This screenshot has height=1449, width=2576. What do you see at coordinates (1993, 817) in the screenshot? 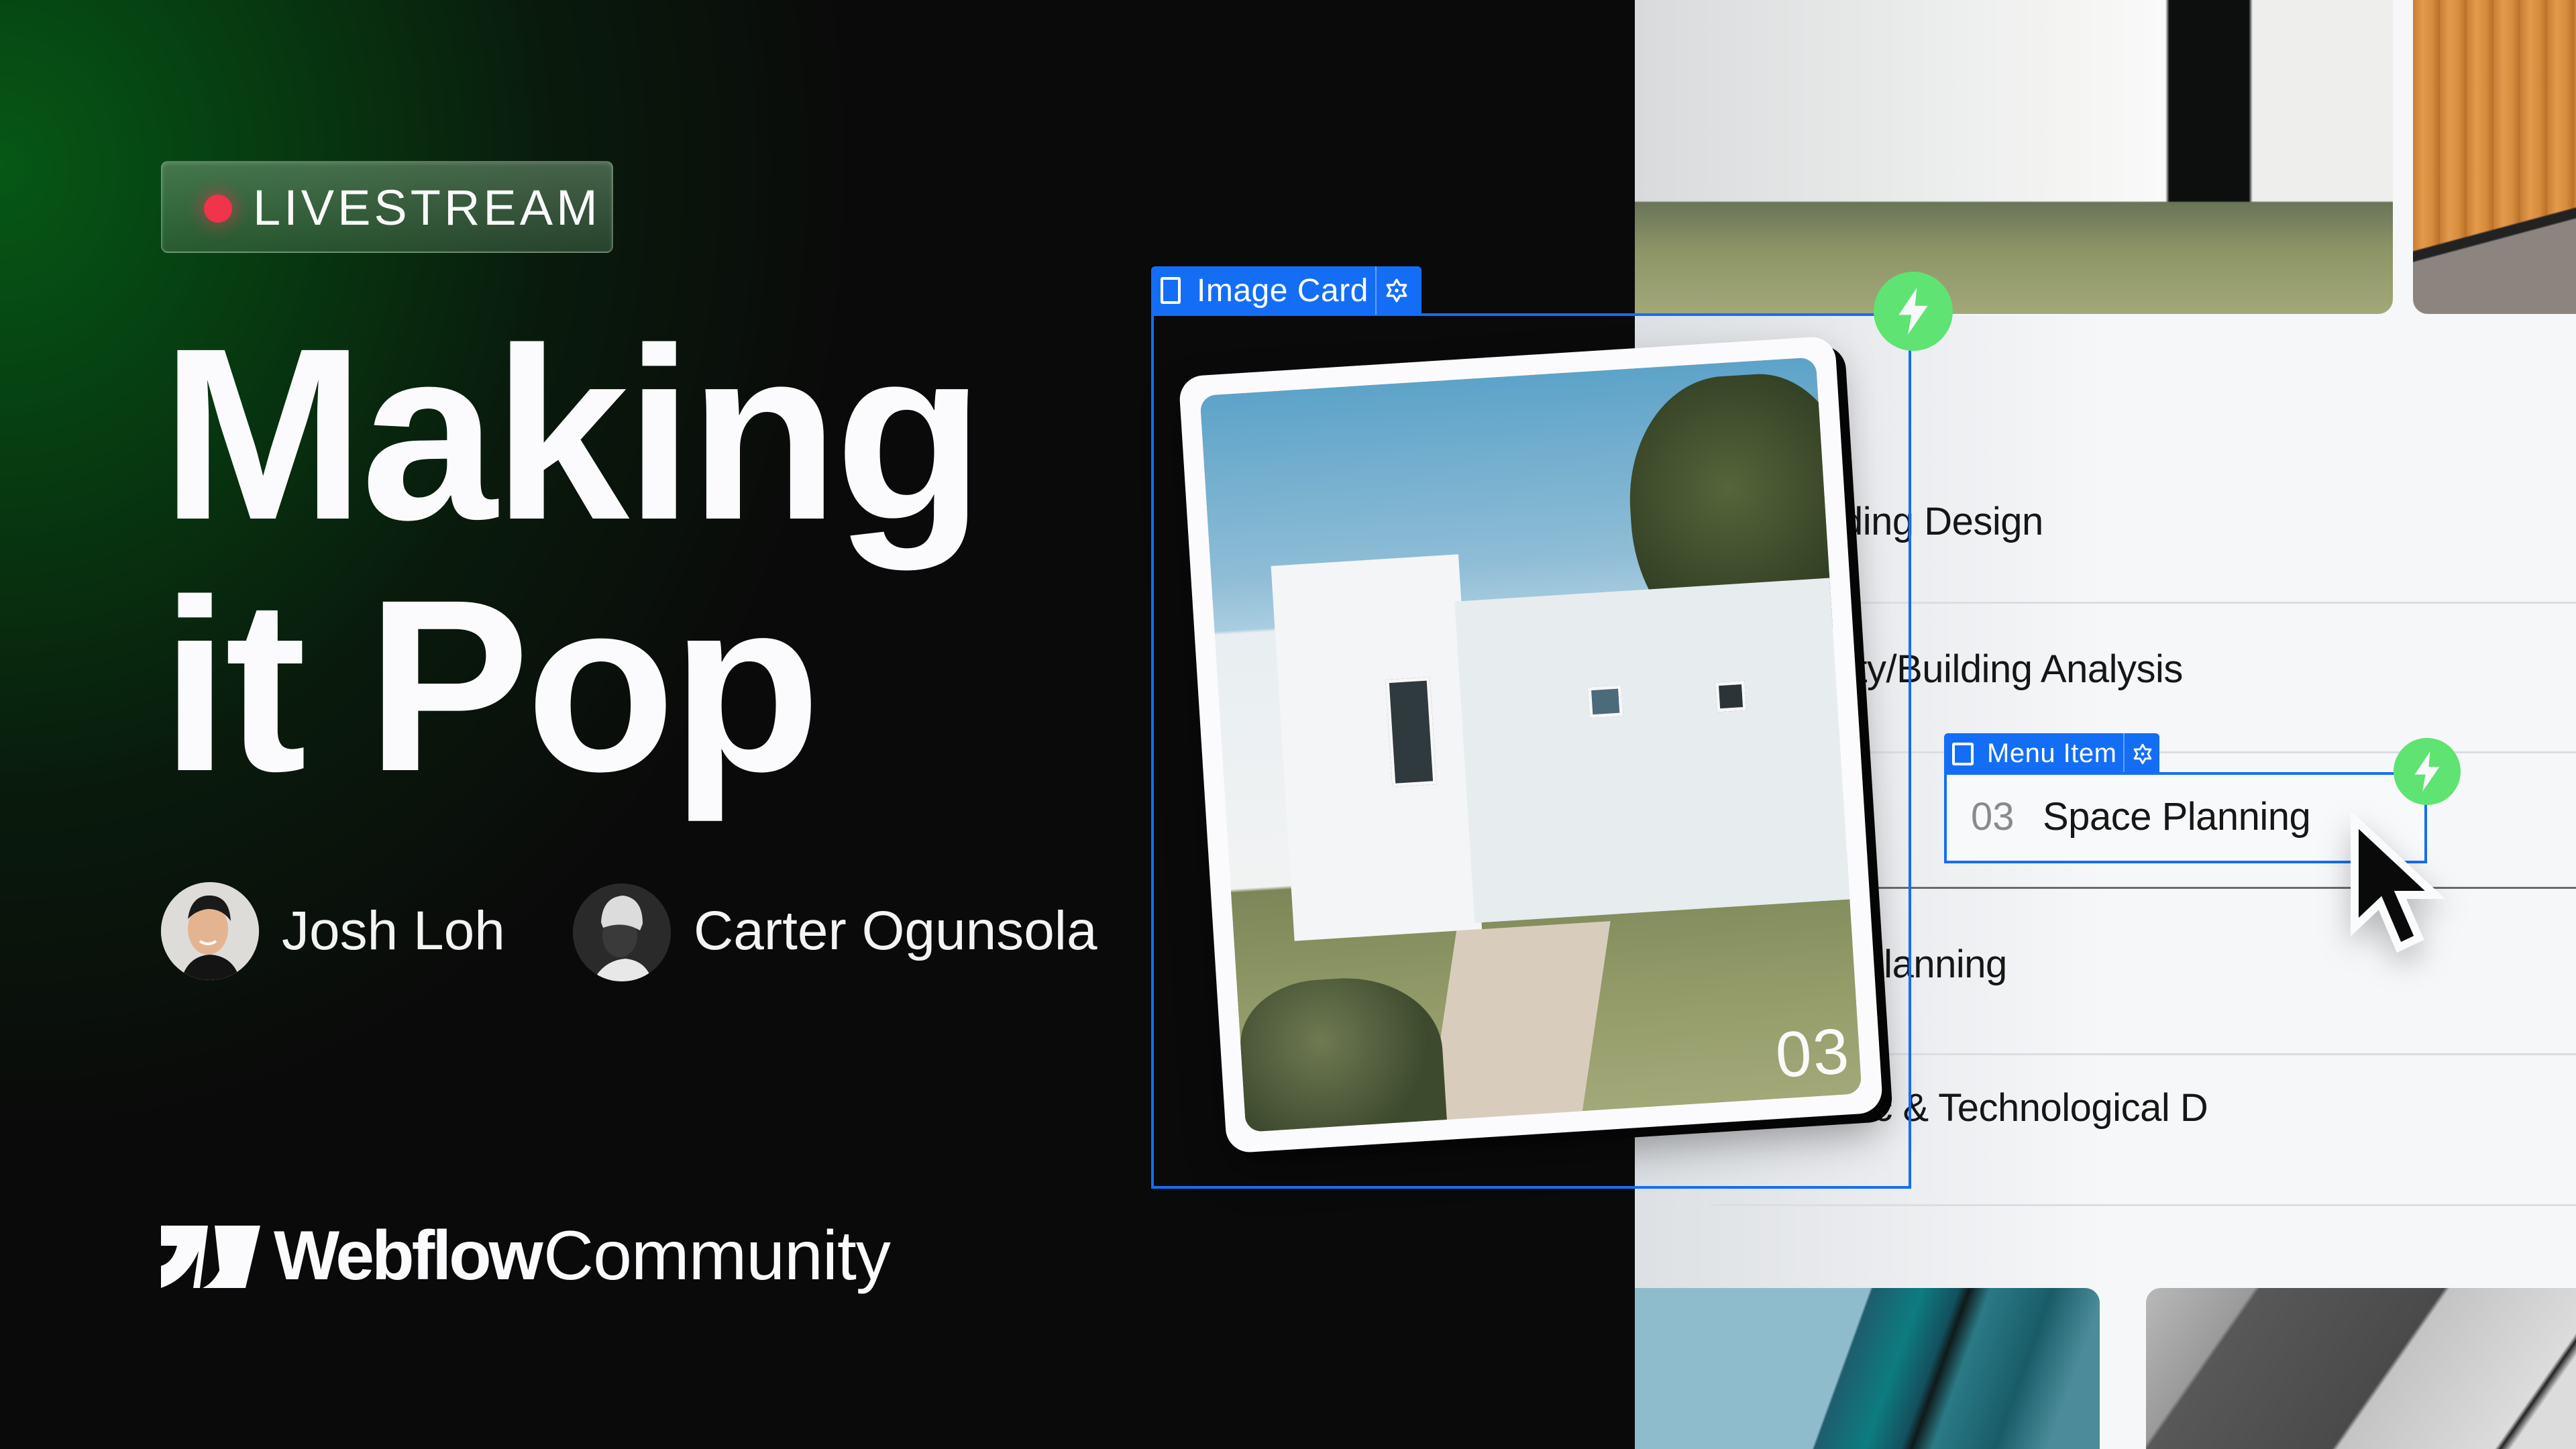
I see `menu-item-number: 03` at bounding box center [1993, 817].